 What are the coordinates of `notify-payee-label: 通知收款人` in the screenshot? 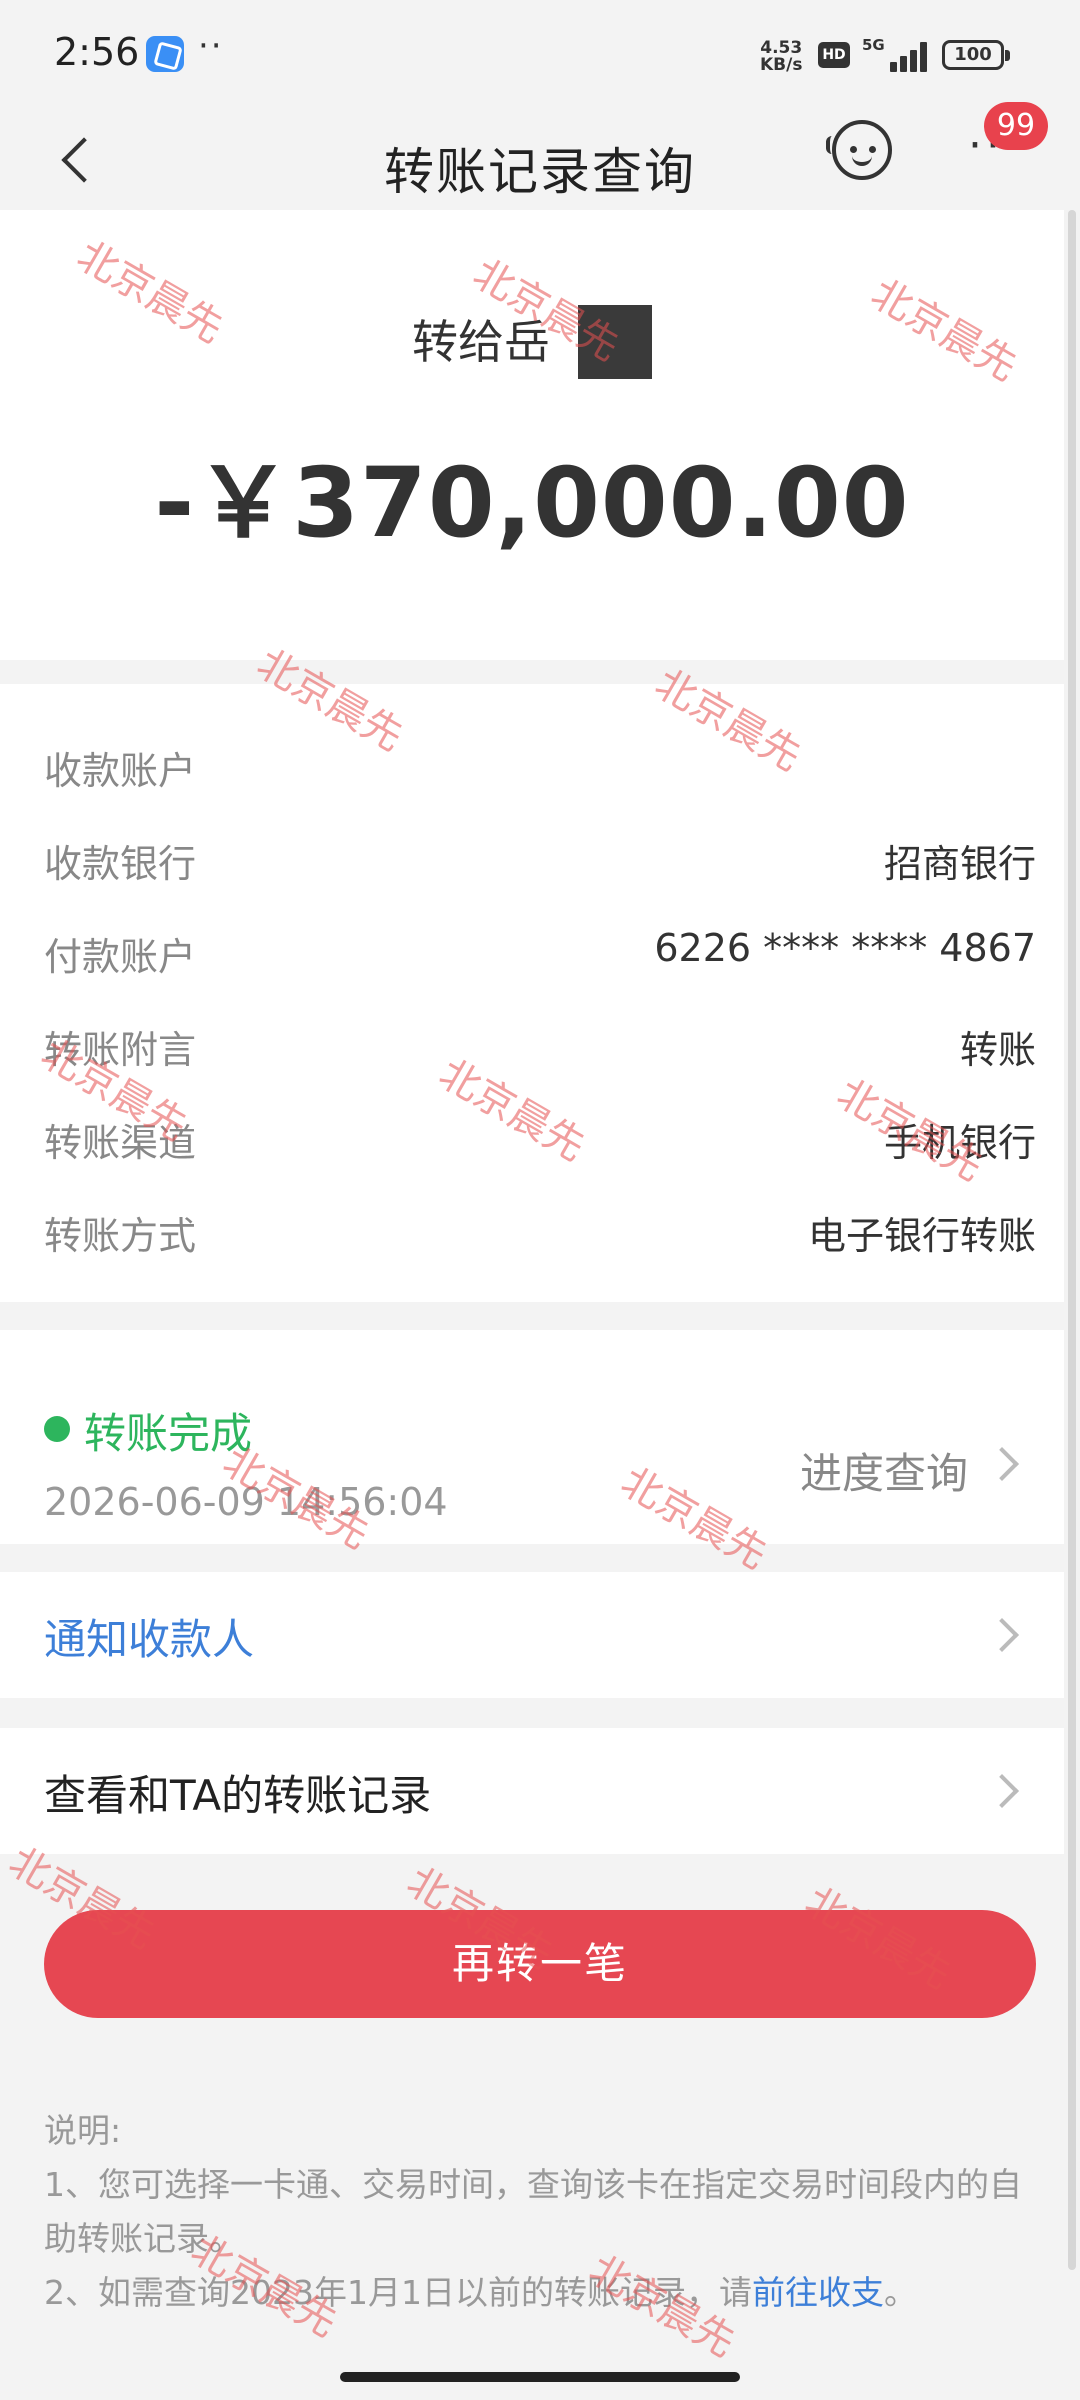 It's located at (149, 1639).